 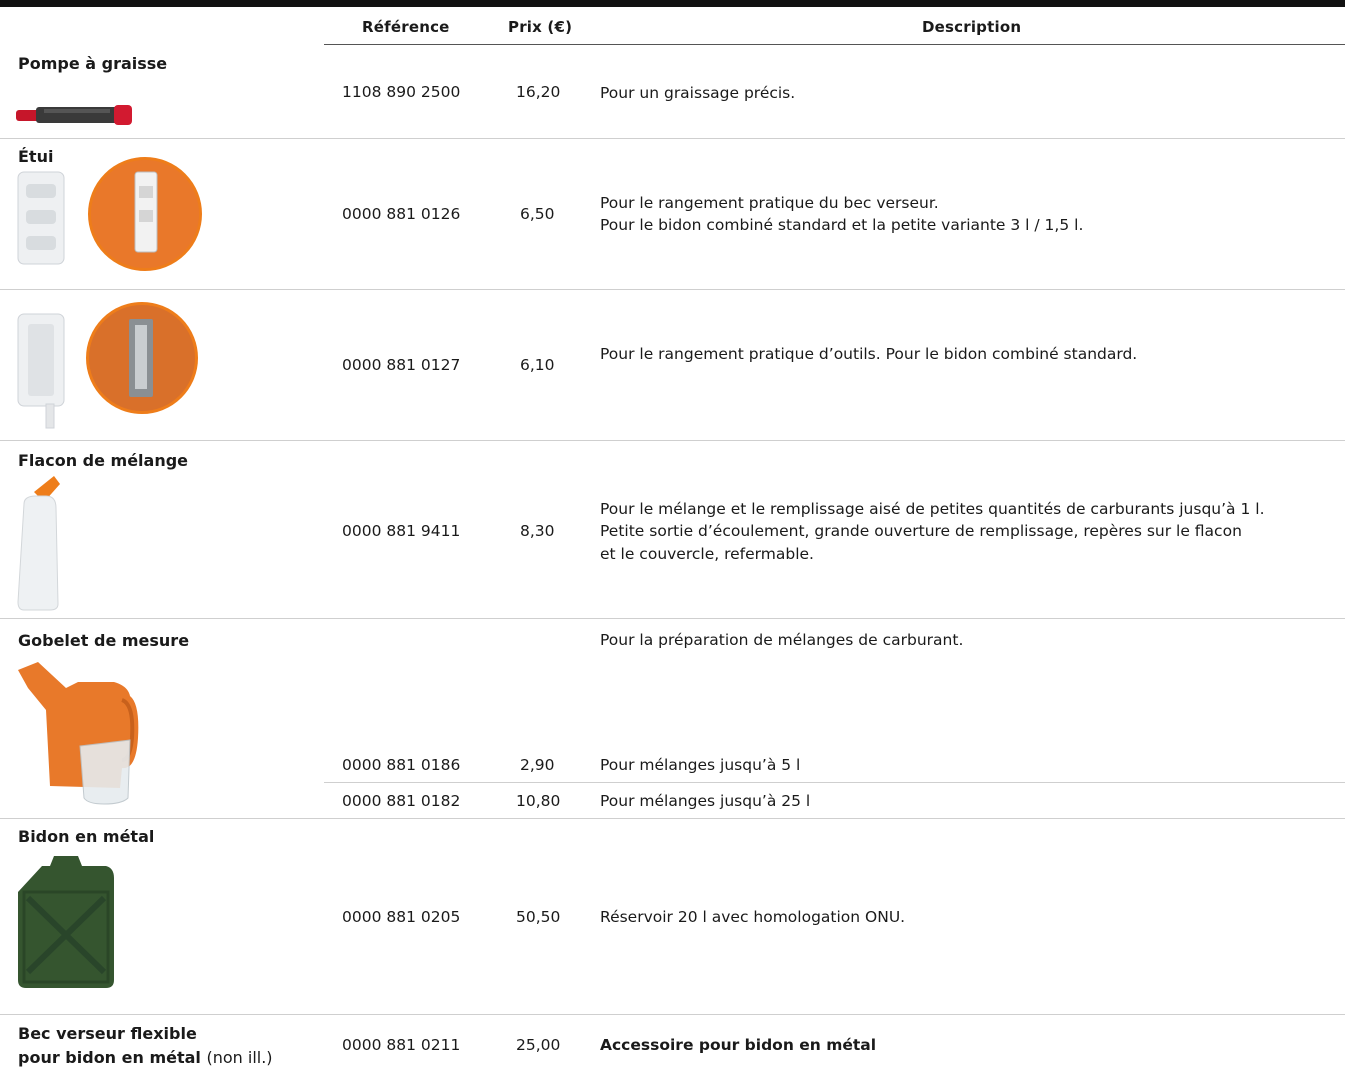 I want to click on description: Réservoir 20 l avec homologation ONU., so click(x=753, y=917).